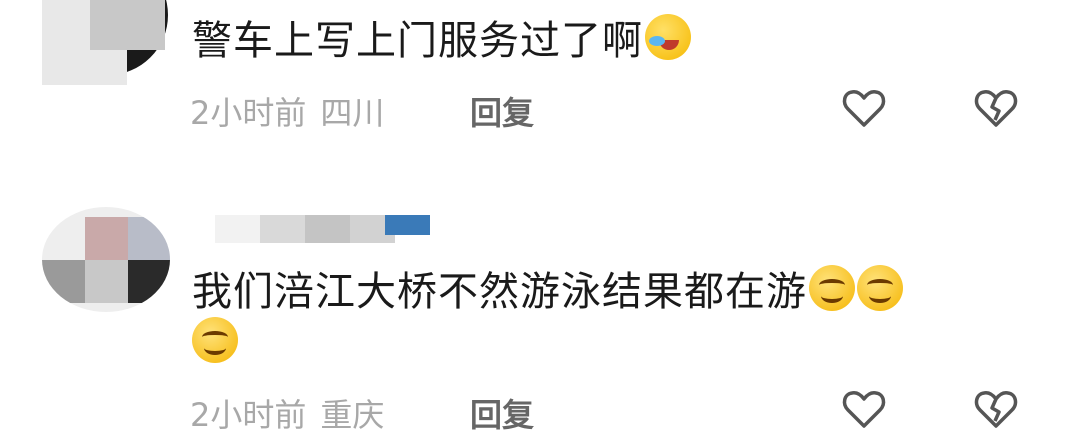 The image size is (1080, 447). I want to click on comment-text-content: 我们涪江大桥不然游泳结果都在游, so click(499, 292).